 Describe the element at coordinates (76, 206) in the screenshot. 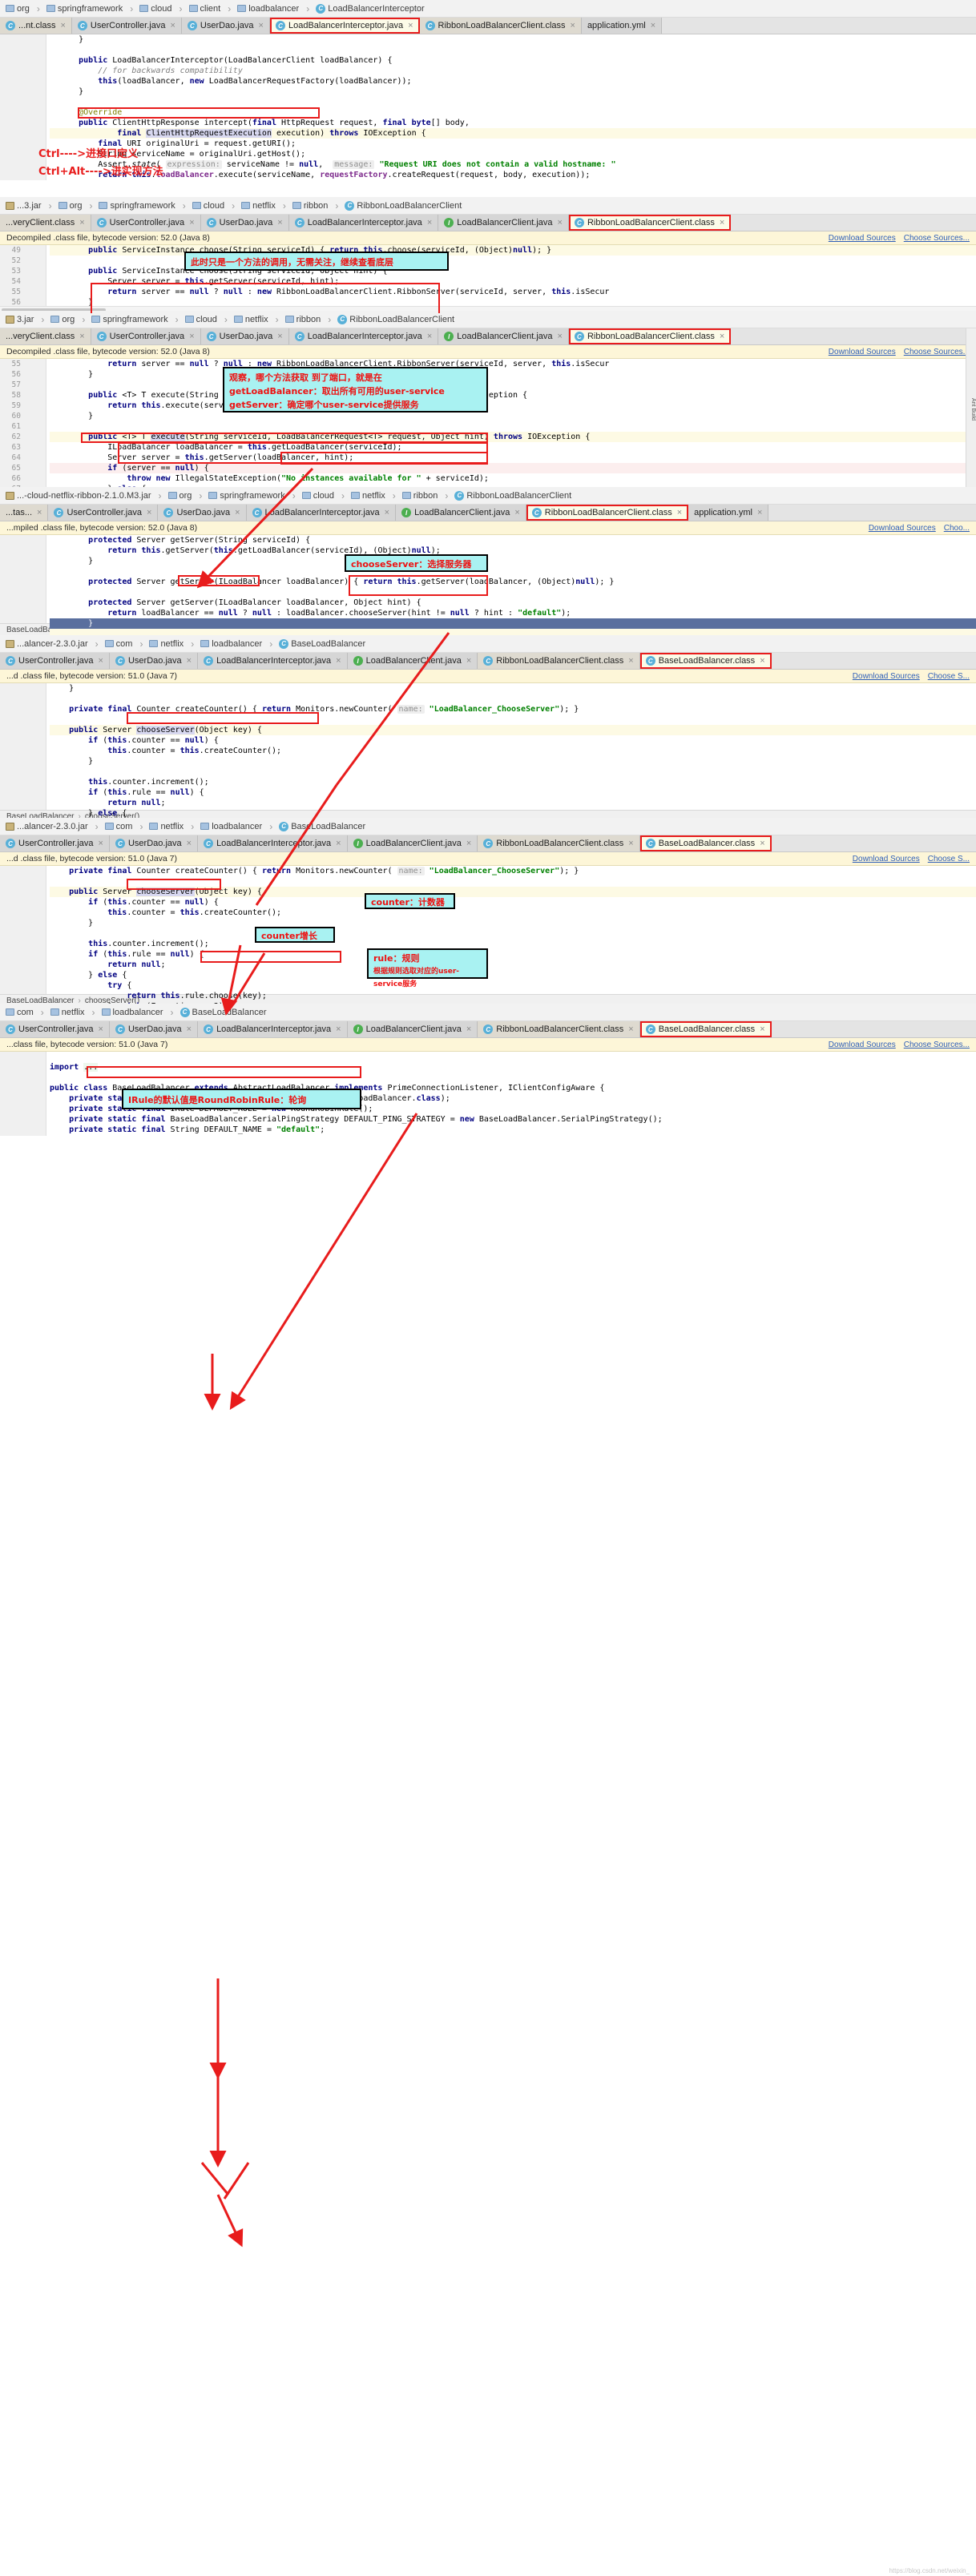

I see `breadcrumb-item: org` at that location.